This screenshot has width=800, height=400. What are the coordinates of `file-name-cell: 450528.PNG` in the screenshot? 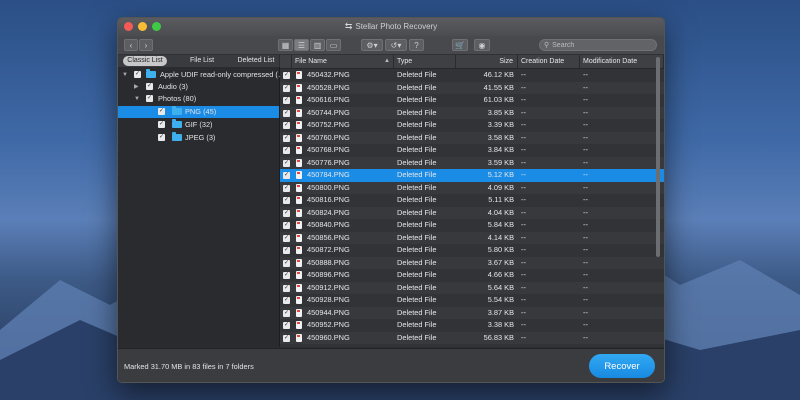 It's located at (328, 87).